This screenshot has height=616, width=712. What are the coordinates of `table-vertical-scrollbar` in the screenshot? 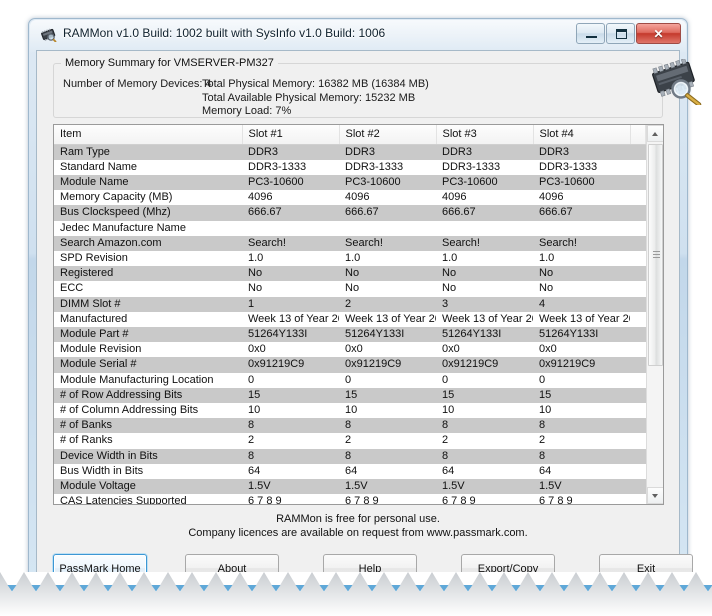 It's located at (654, 314).